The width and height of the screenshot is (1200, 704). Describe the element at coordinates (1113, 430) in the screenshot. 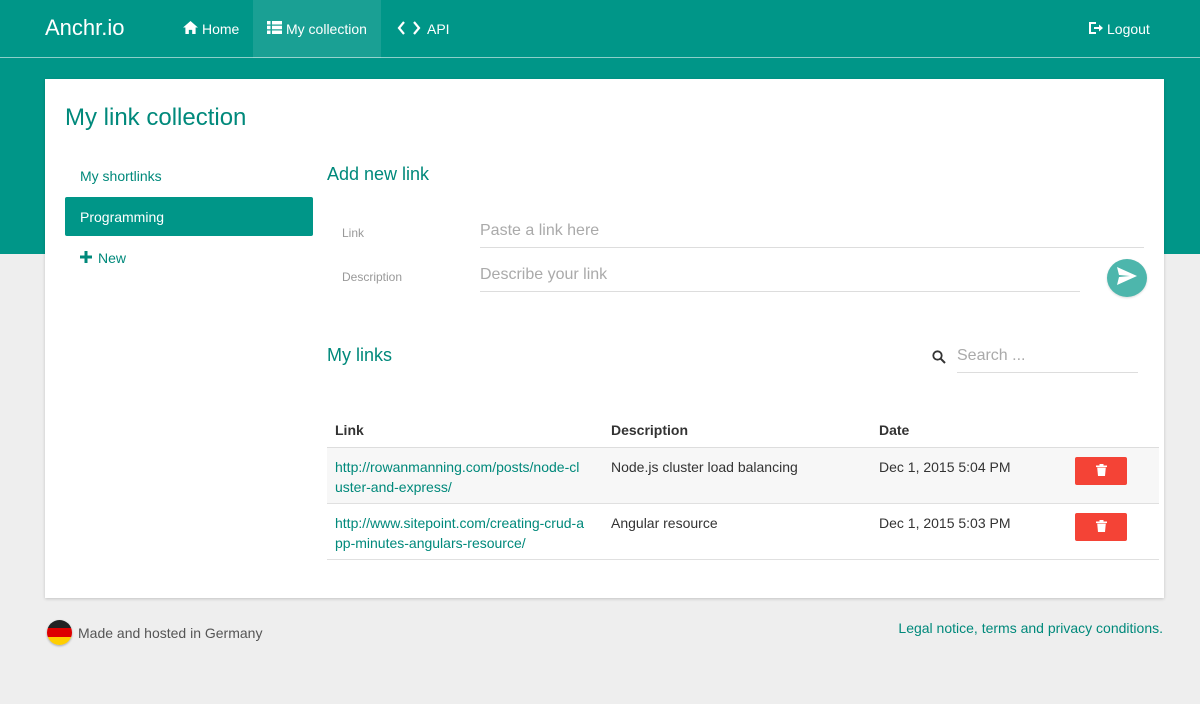

I see `column-header-actions` at that location.